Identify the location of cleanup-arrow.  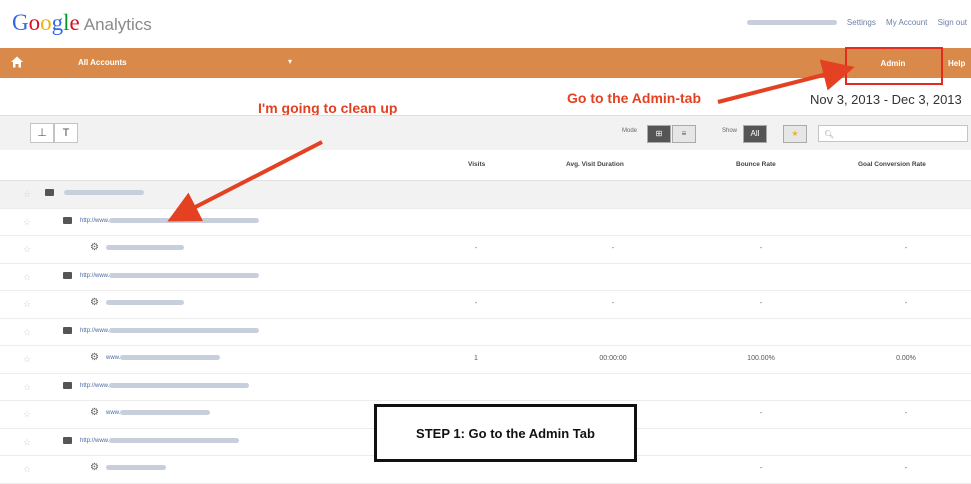
(245, 181).